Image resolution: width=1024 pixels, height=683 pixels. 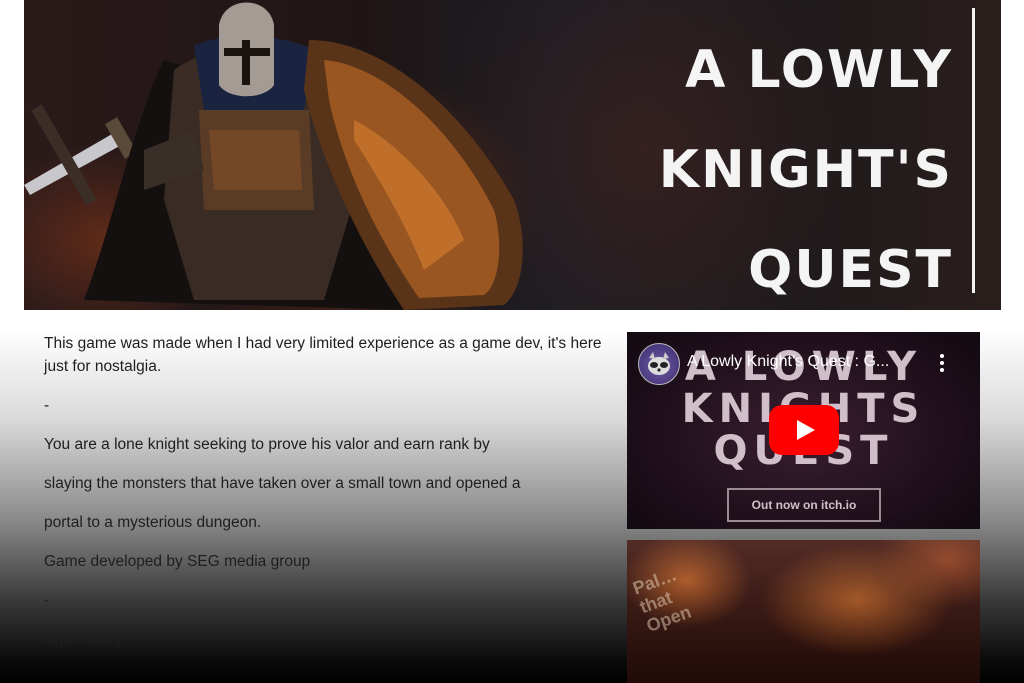 What do you see at coordinates (805, 170) in the screenshot?
I see `game-title: A LOWLY KNIGHT'S QUEST` at bounding box center [805, 170].